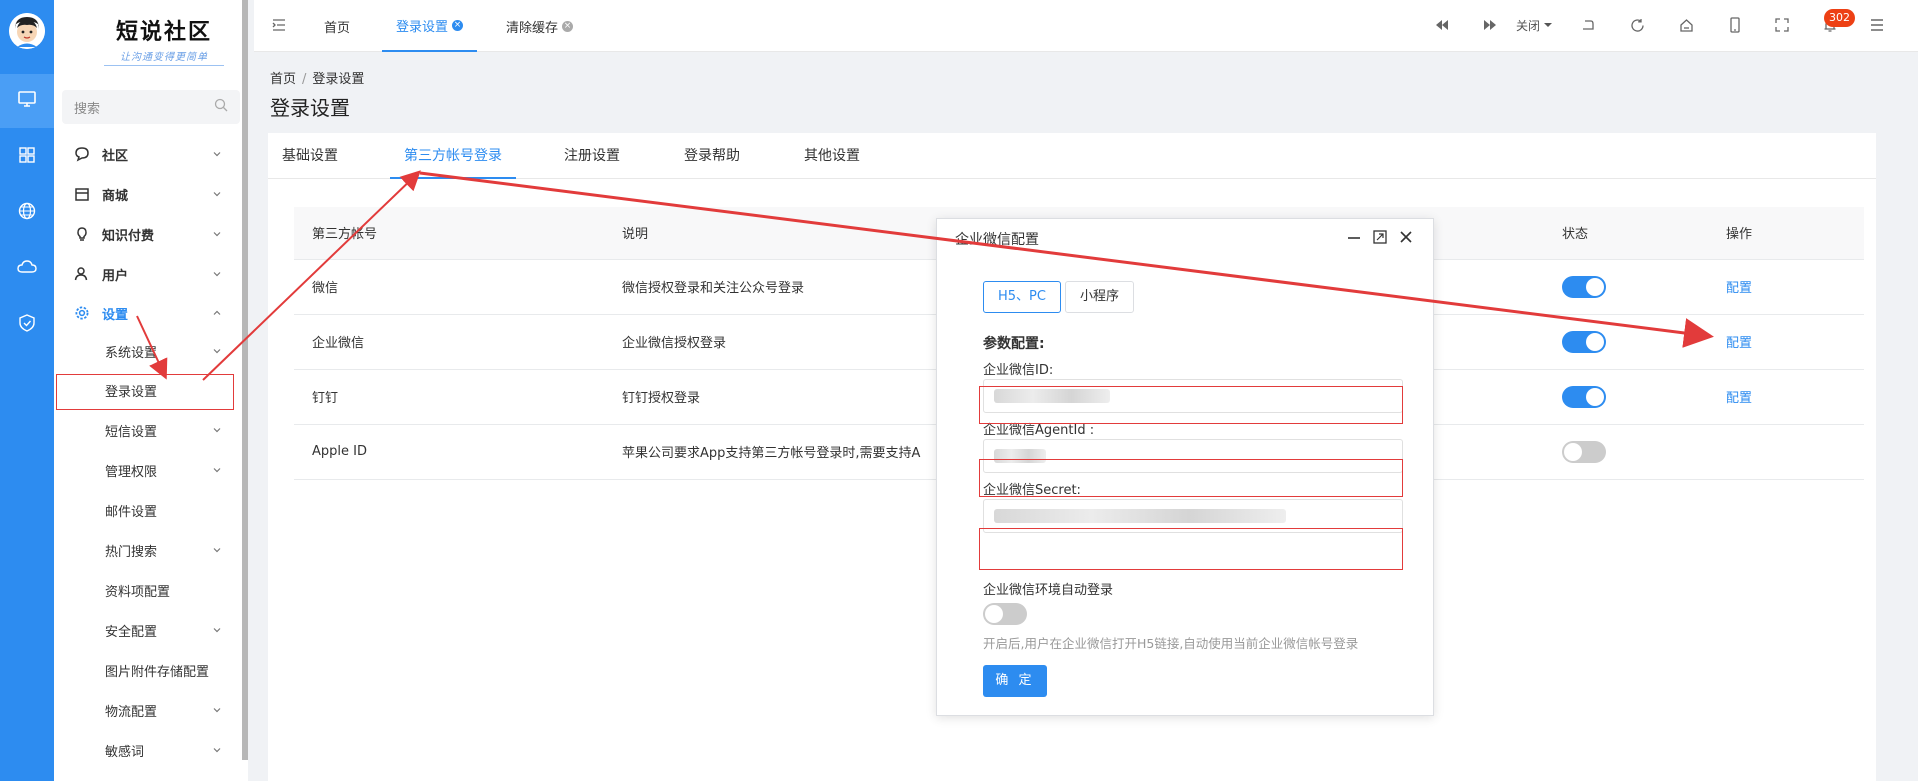 The image size is (1918, 781). Describe the element at coordinates (125, 752) in the screenshot. I see `submenu-label: 敏感词` at that location.